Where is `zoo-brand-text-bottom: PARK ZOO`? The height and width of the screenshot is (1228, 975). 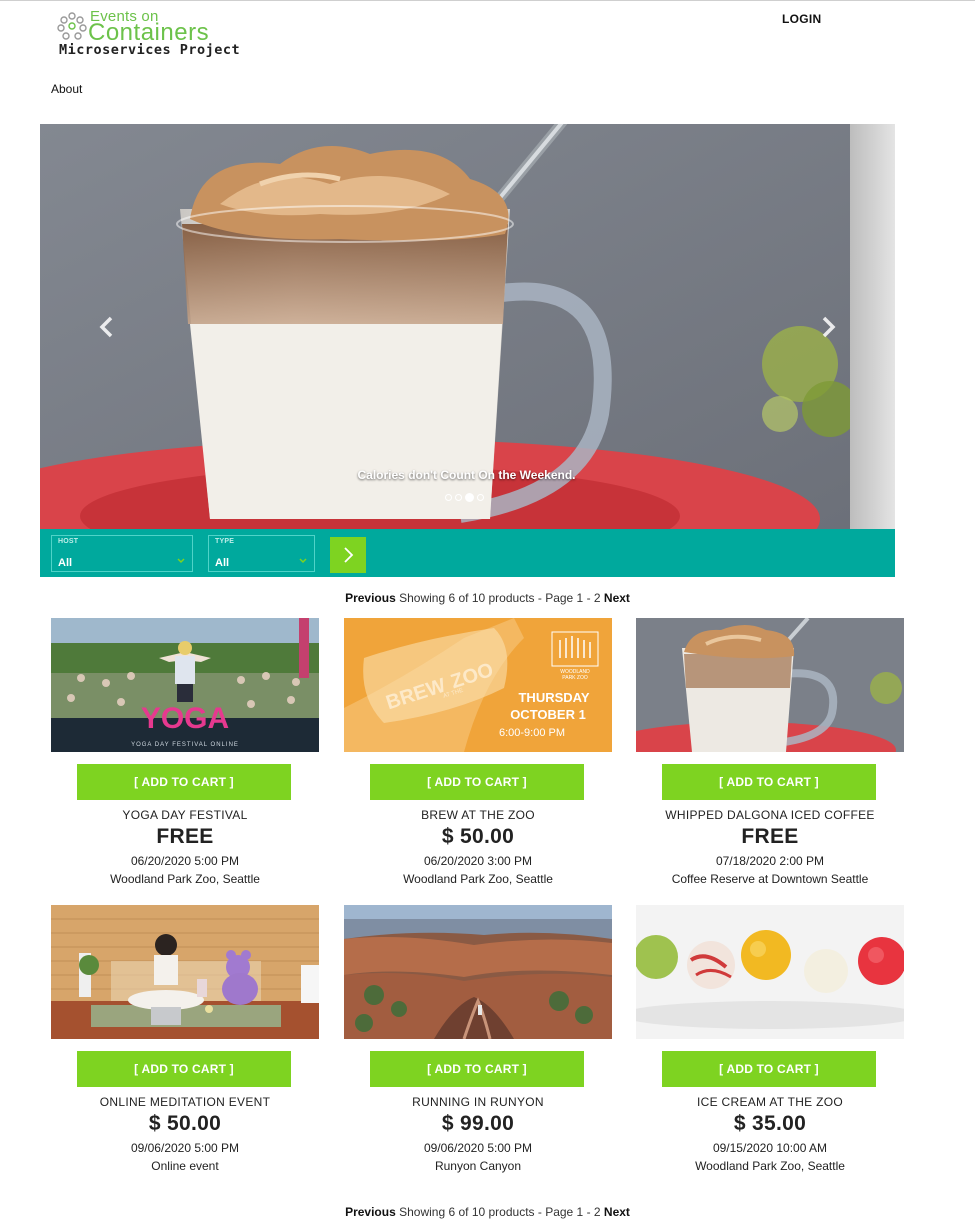
zoo-brand-text-bottom: PARK ZOO is located at coordinates (575, 678).